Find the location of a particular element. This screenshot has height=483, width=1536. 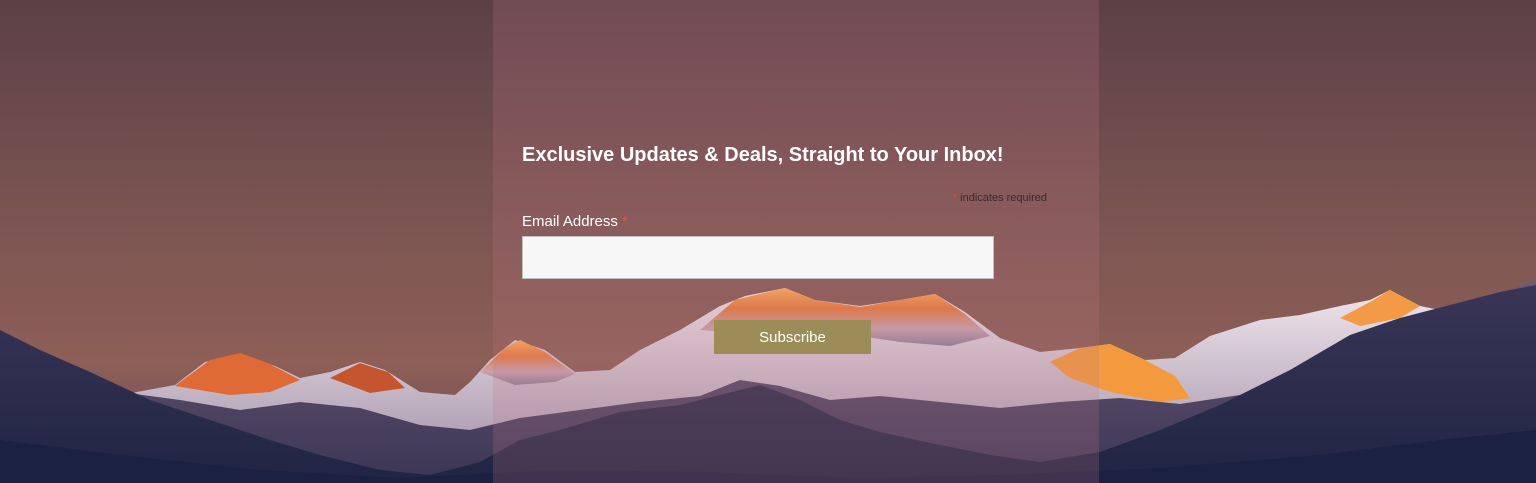

email-label-text: Email Address is located at coordinates (570, 221).